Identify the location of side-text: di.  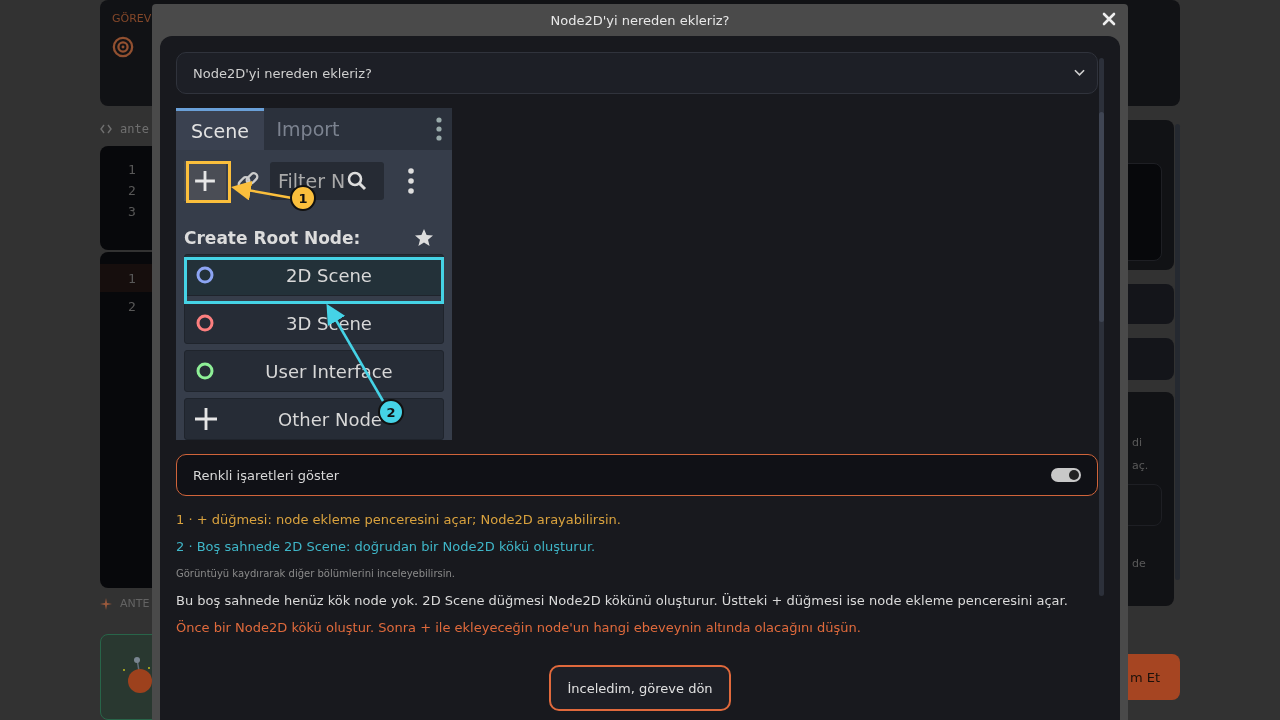
(1137, 442).